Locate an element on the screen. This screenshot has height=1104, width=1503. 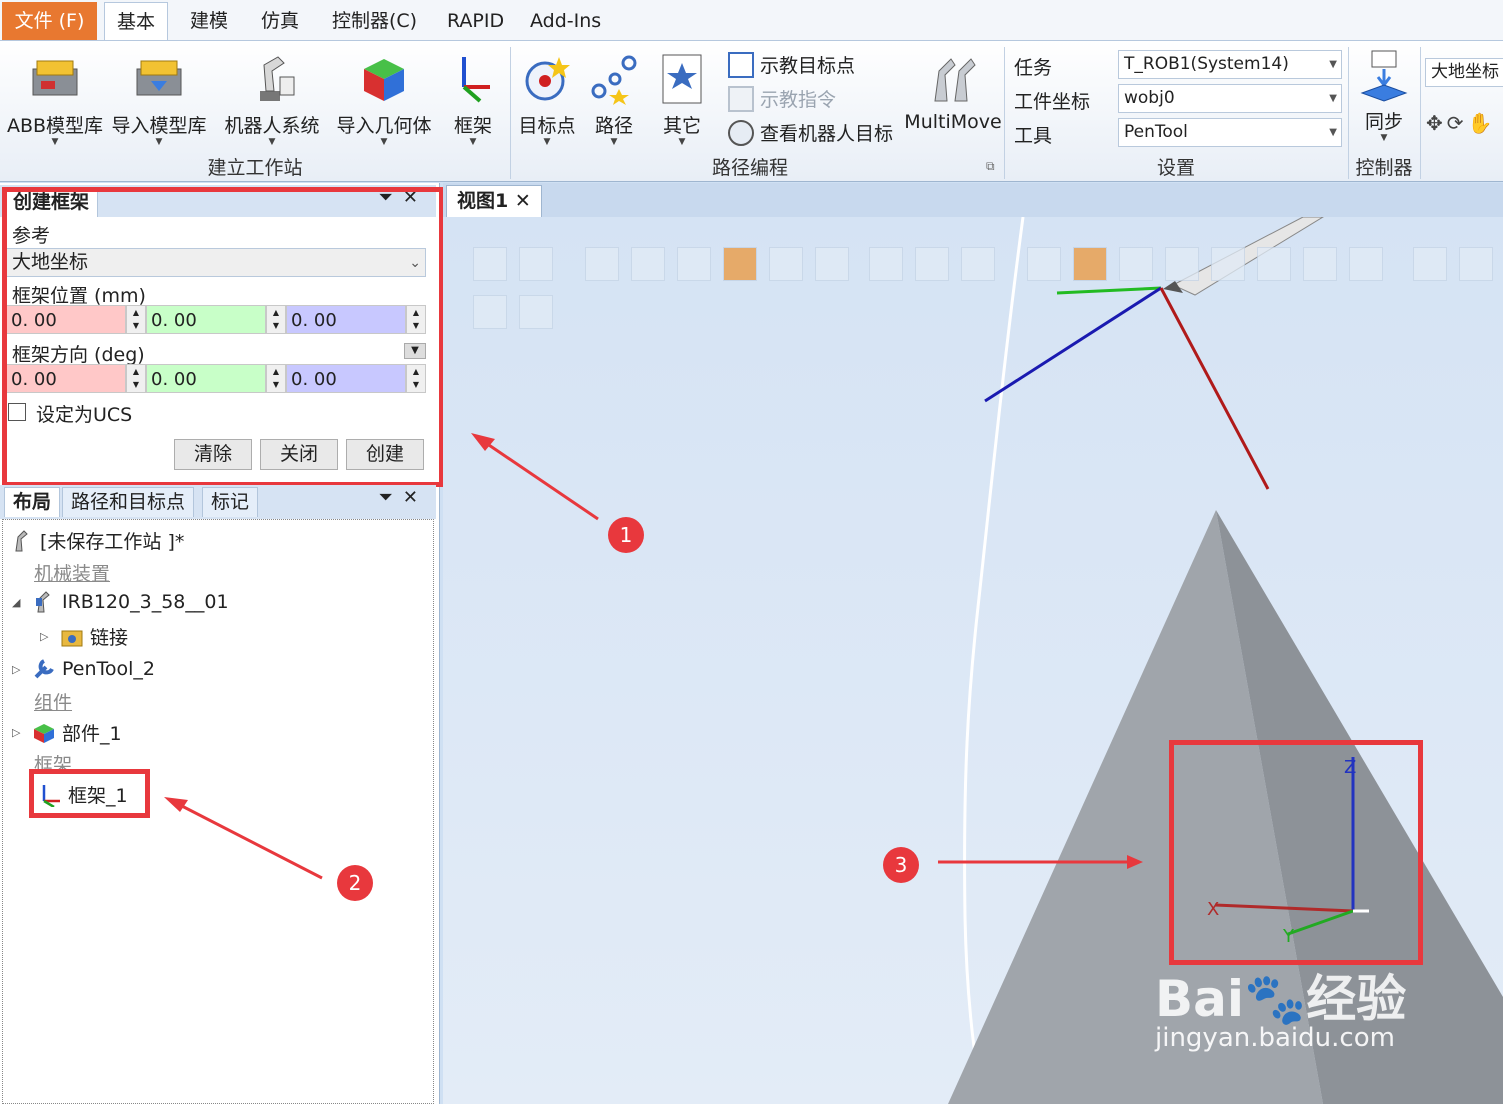
file-menu: 文件 (F) is located at coordinates (49, 21).